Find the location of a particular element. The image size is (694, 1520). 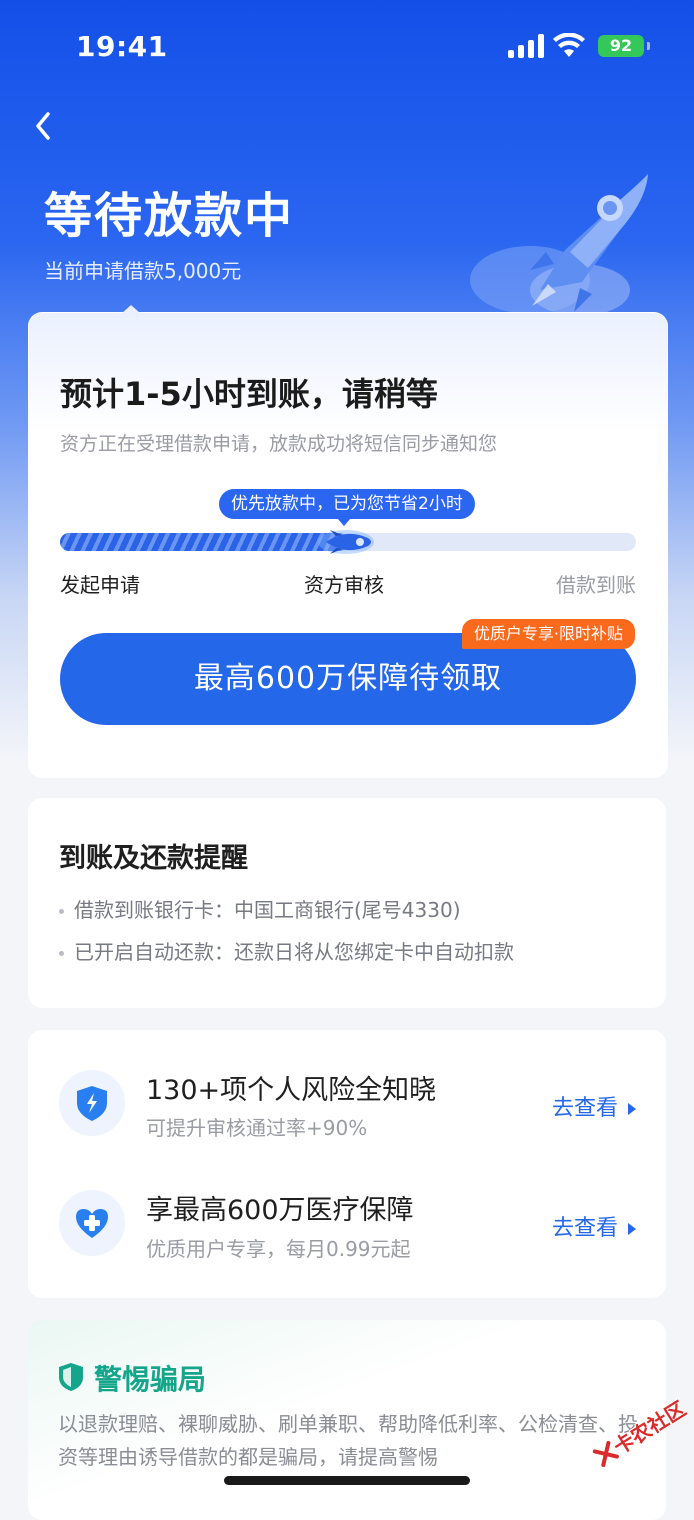

page-subtitle: 当前申请借款5,000元 is located at coordinates (143, 271).